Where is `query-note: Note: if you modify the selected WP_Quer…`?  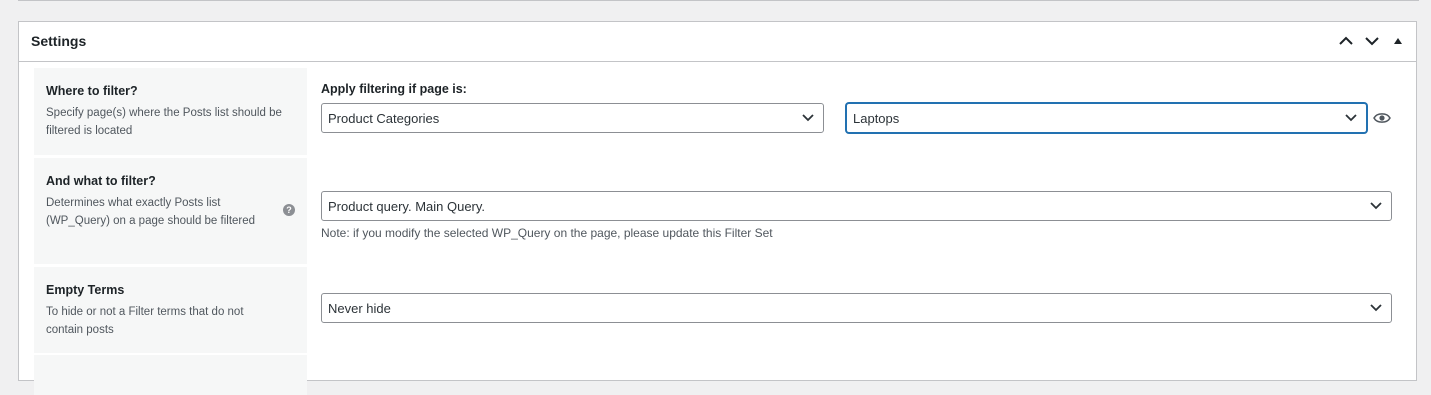 query-note: Note: if you modify the selected WP_Quer… is located at coordinates (547, 233).